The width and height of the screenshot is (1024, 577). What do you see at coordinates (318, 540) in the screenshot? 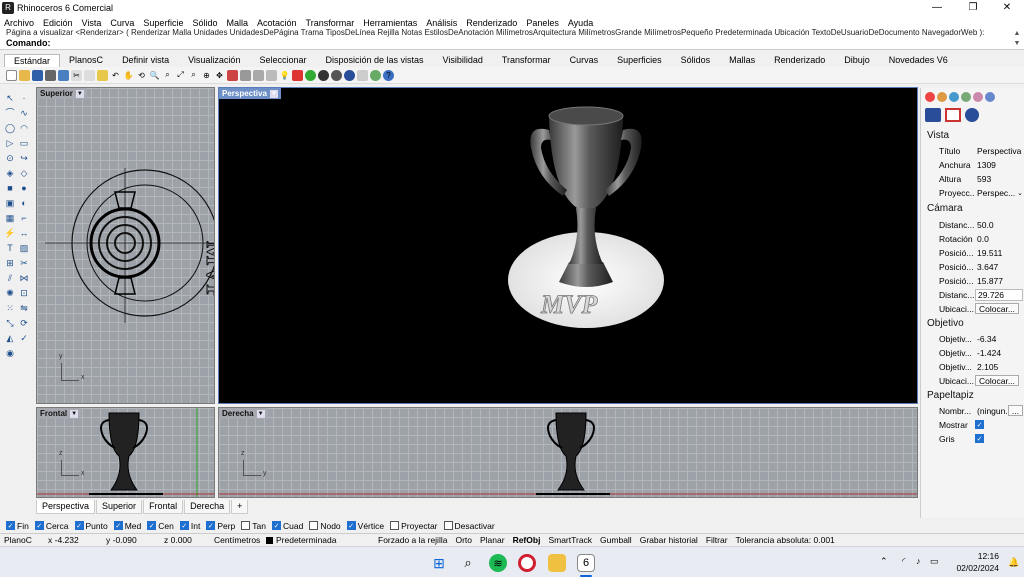
I see `status-layer: Predeterminada` at bounding box center [318, 540].